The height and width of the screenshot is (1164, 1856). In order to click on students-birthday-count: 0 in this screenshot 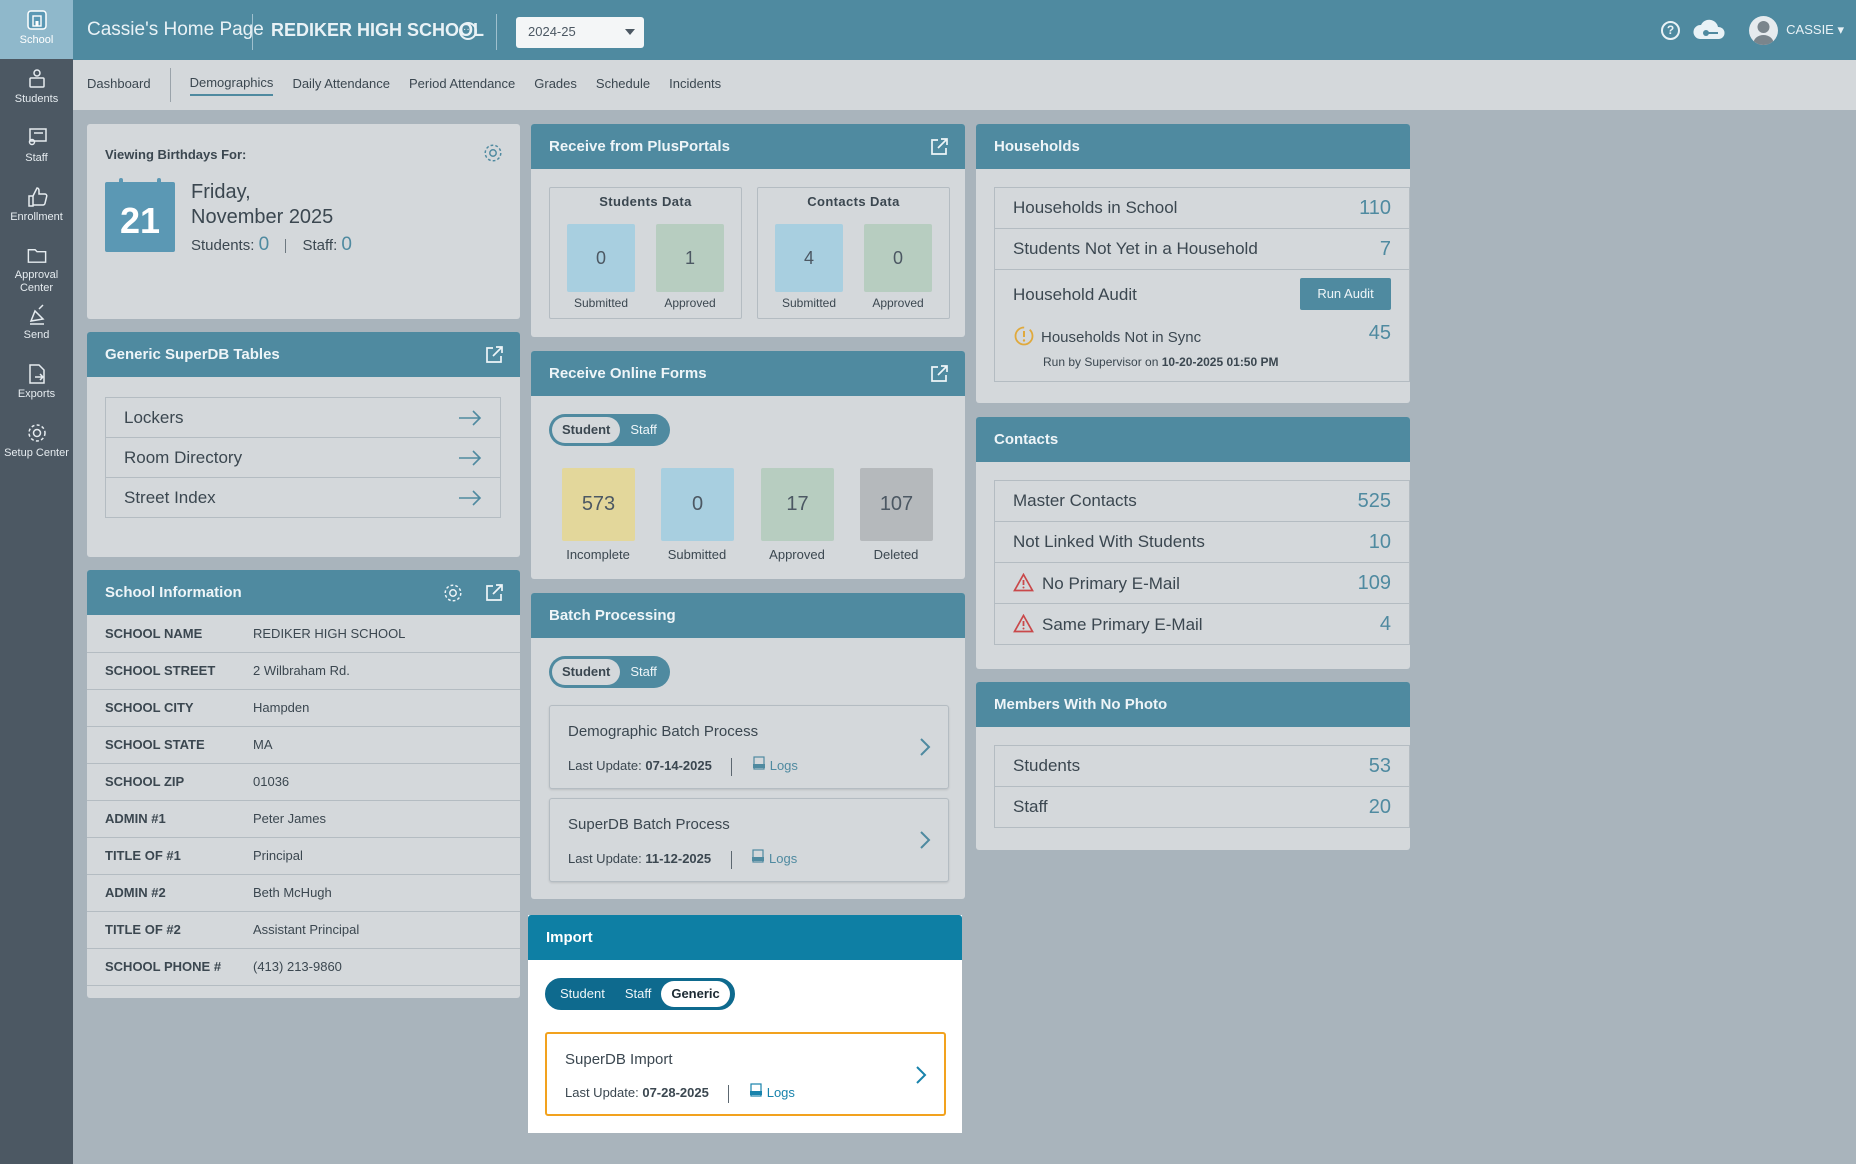, I will do `click(264, 244)`.